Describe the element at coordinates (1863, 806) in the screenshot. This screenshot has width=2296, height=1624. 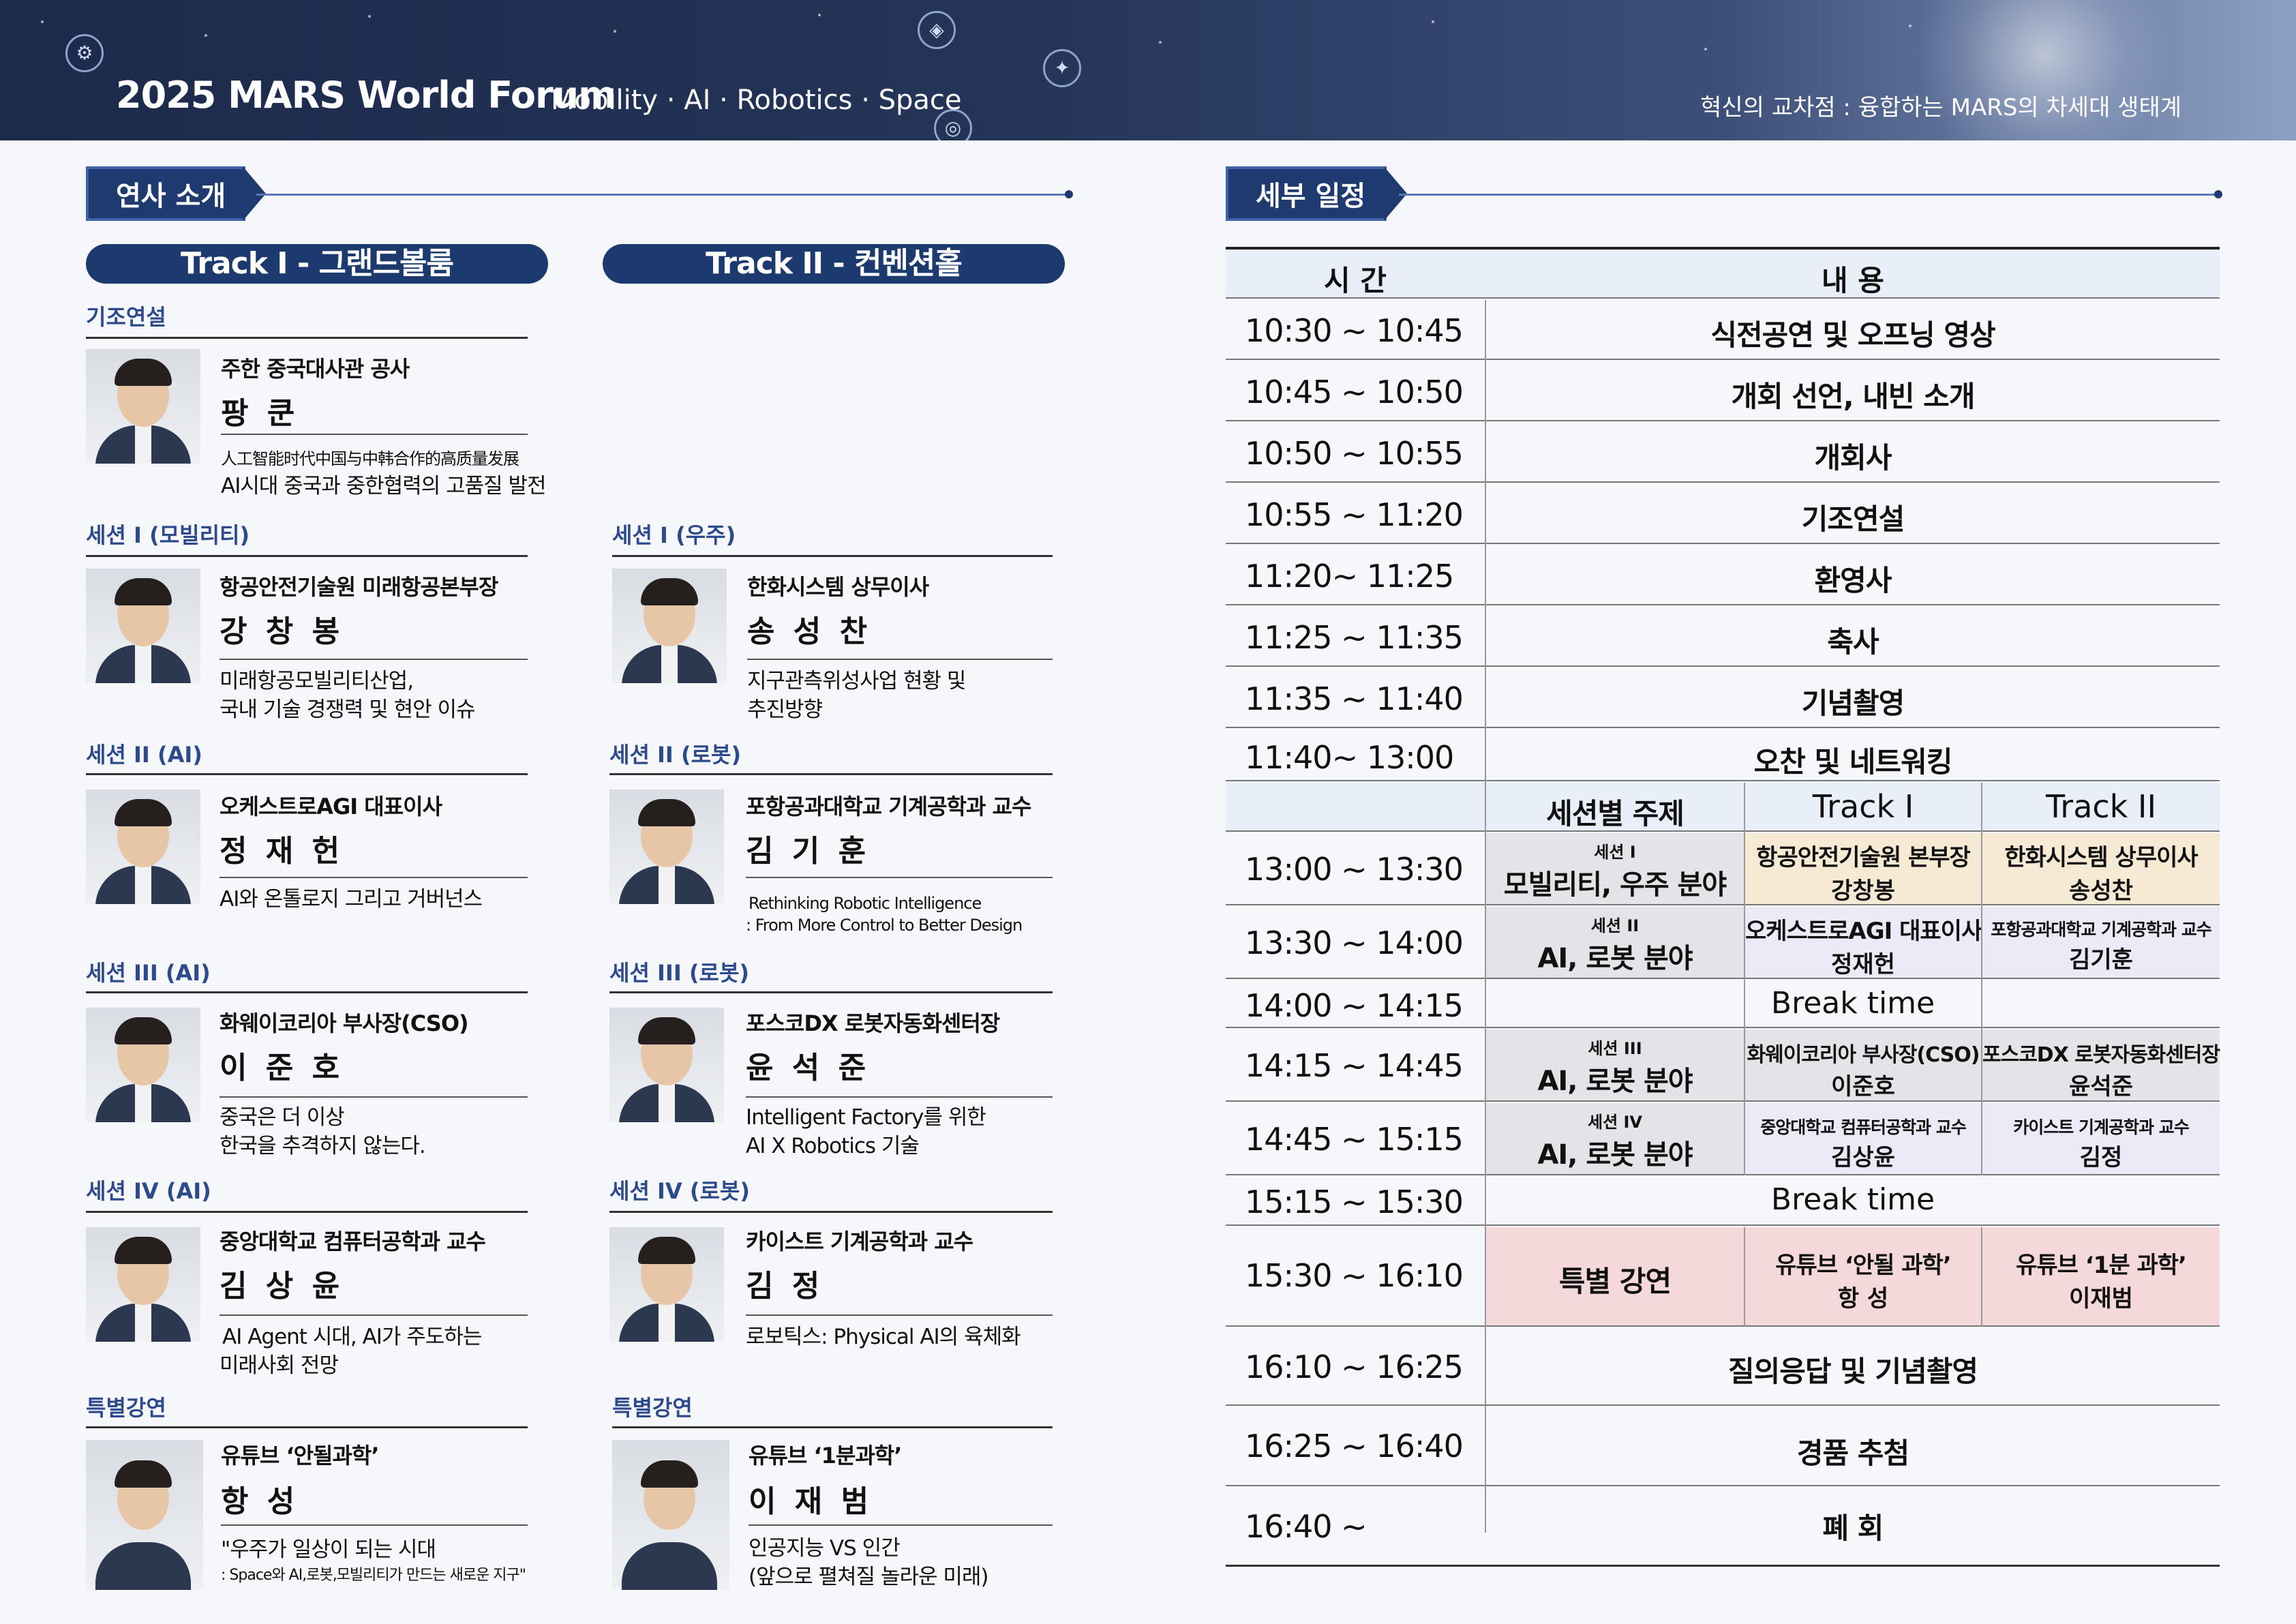
I see `subheader-track1: Track I` at that location.